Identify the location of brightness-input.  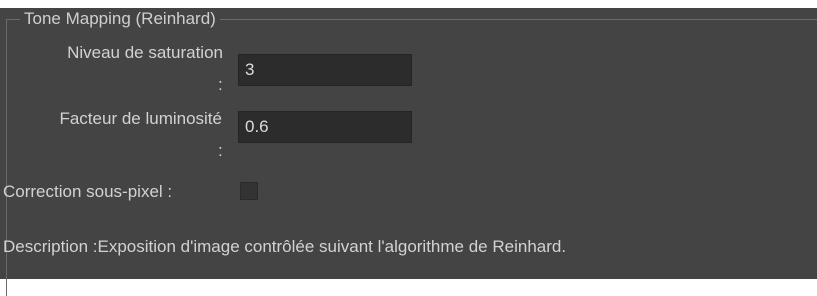
(325, 127).